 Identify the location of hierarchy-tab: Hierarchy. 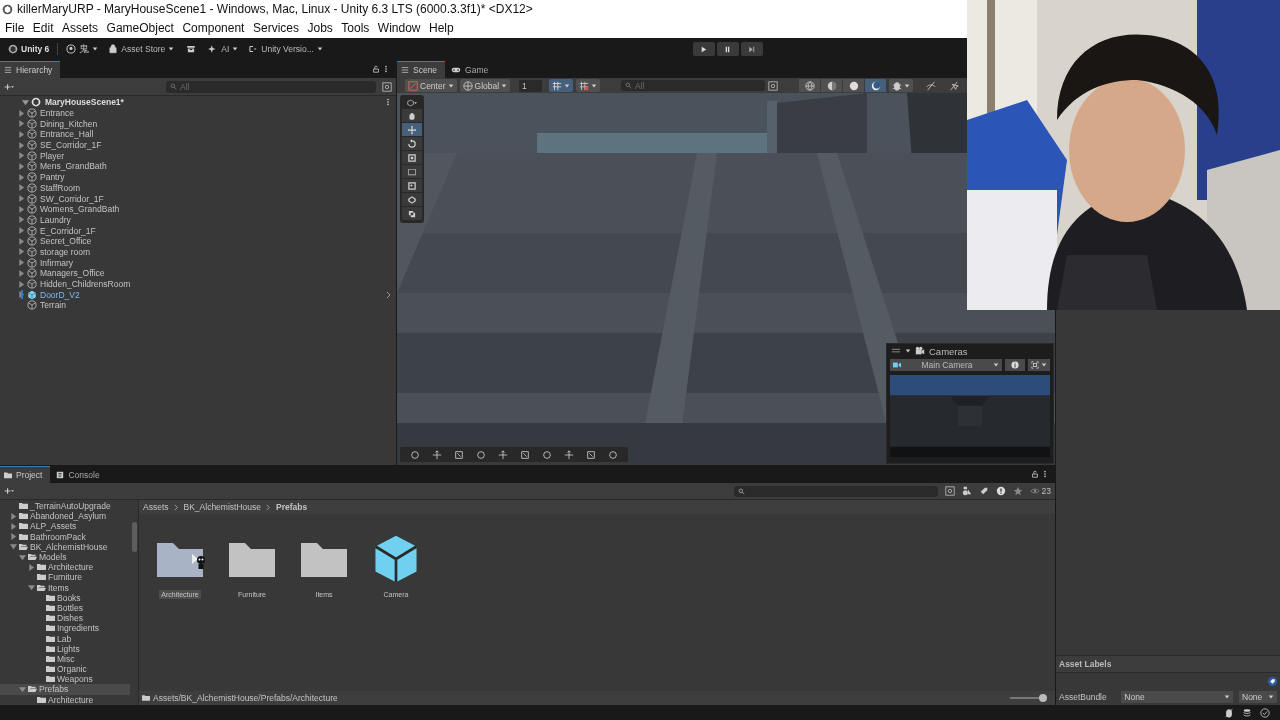
(30, 69).